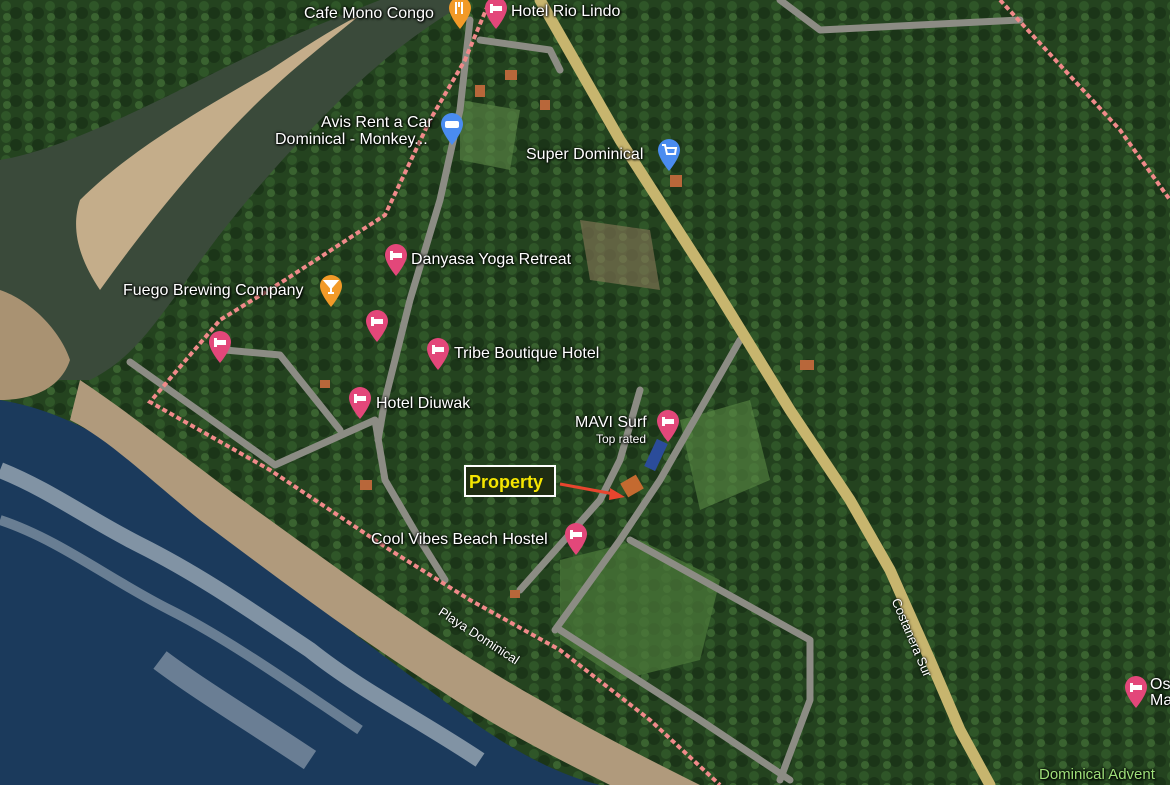 The height and width of the screenshot is (785, 1170). Describe the element at coordinates (565, 12) in the screenshot. I see `label-hotel-rio-lindo: Hotel Rio Lindo` at that location.